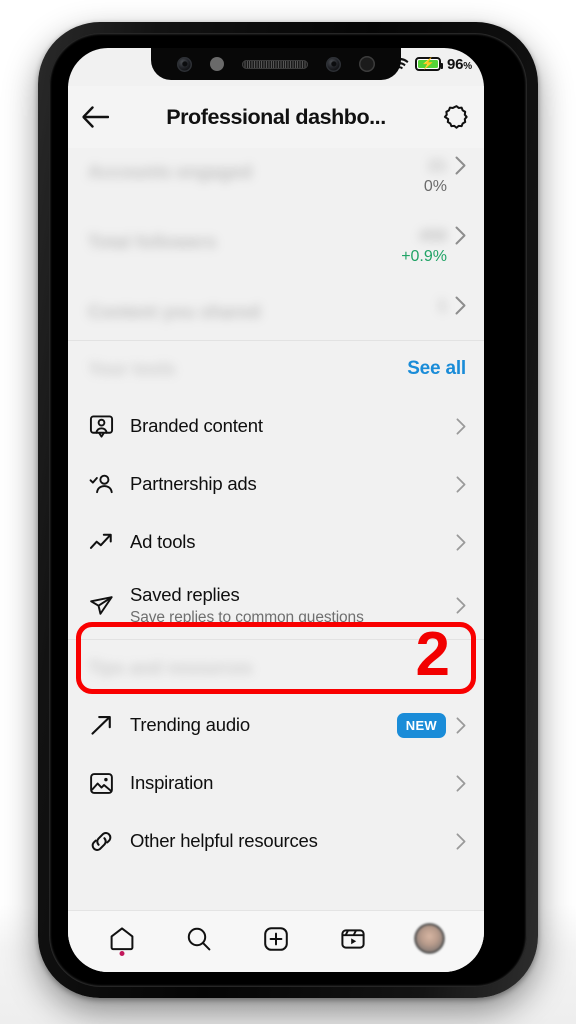  Describe the element at coordinates (424, 256) in the screenshot. I see `stat-delta: +0.9%` at that location.